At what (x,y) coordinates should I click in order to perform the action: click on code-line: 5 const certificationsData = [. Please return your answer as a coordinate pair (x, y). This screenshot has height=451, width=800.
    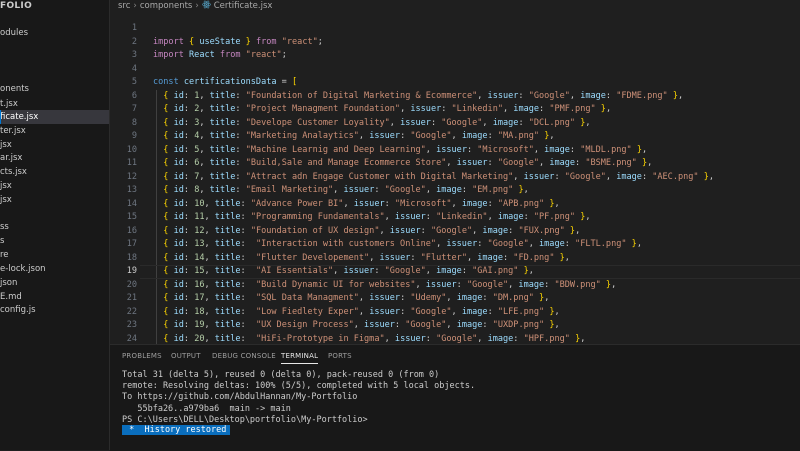
    Looking at the image, I should click on (455, 83).